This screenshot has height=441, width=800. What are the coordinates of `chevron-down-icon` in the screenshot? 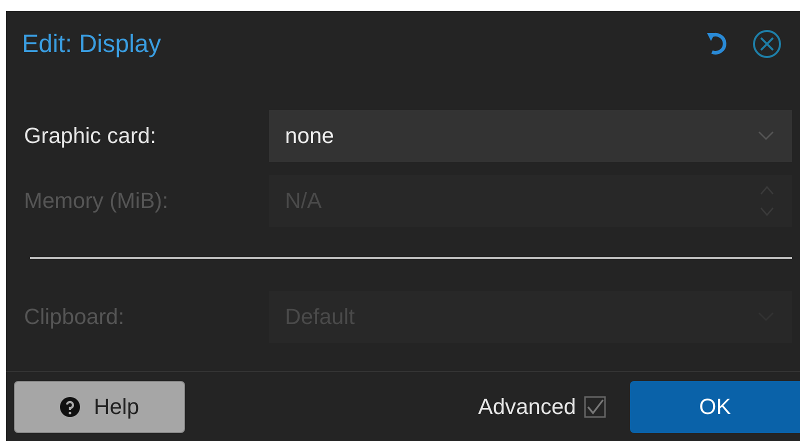 It's located at (766, 136).